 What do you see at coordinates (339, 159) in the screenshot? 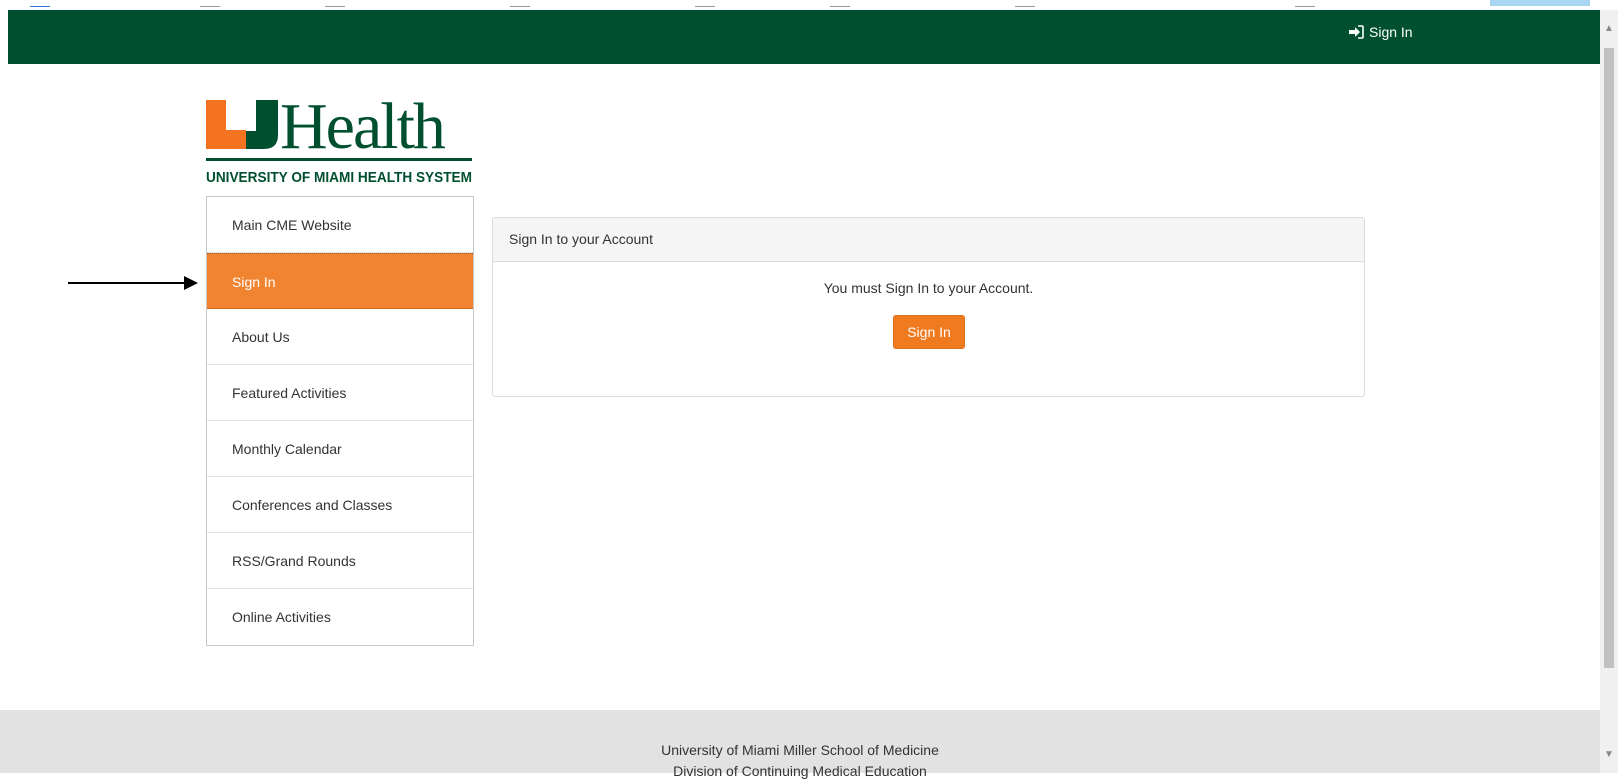
I see `logo-rule` at bounding box center [339, 159].